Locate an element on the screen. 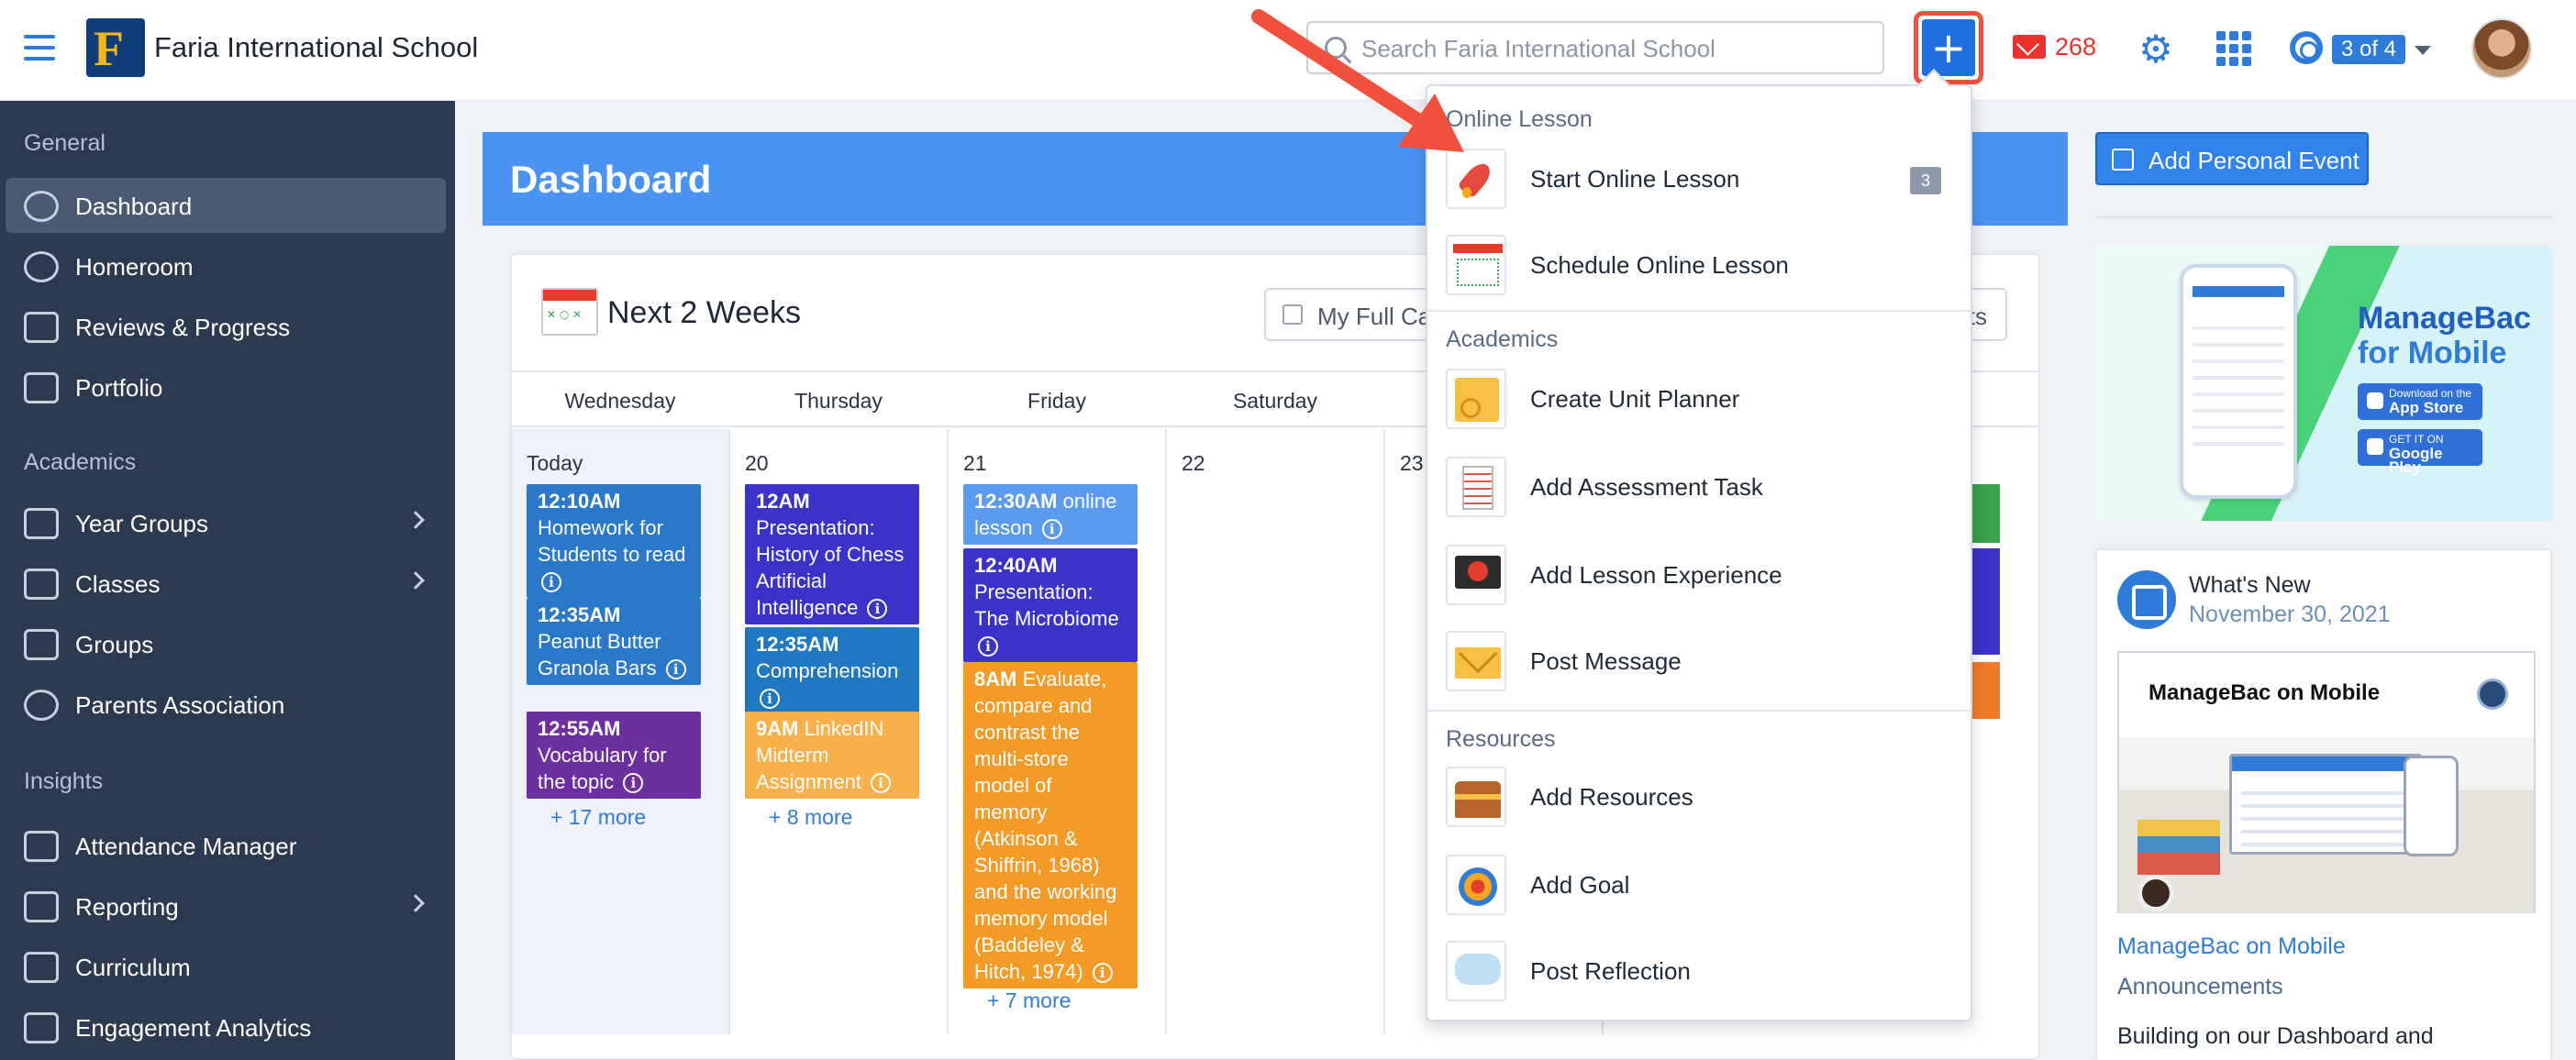 Image resolution: width=2576 pixels, height=1060 pixels. calendar-event: 12:35AM Peanut Butter Granola Bars i is located at coordinates (614, 641).